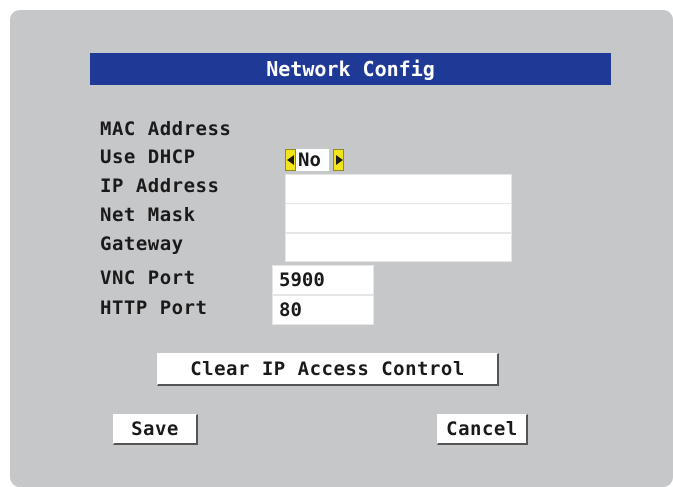  What do you see at coordinates (160, 186) in the screenshot?
I see `ip-address-label: IP Address` at bounding box center [160, 186].